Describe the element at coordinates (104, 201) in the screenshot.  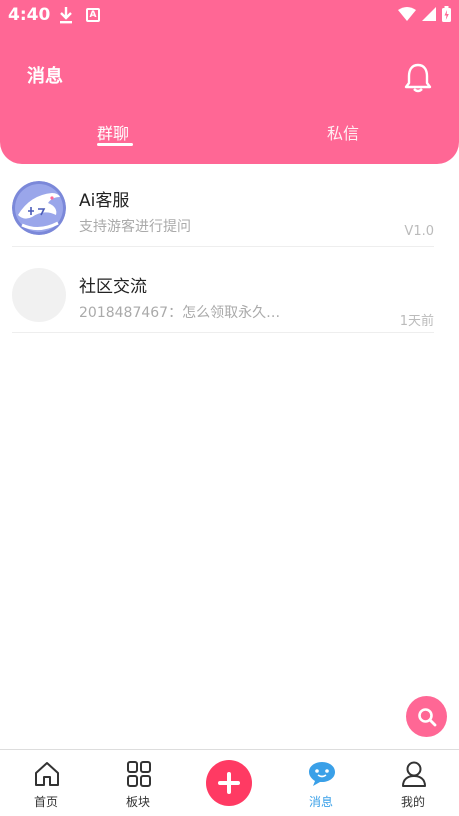
I see `chat-name: Ai客服` at that location.